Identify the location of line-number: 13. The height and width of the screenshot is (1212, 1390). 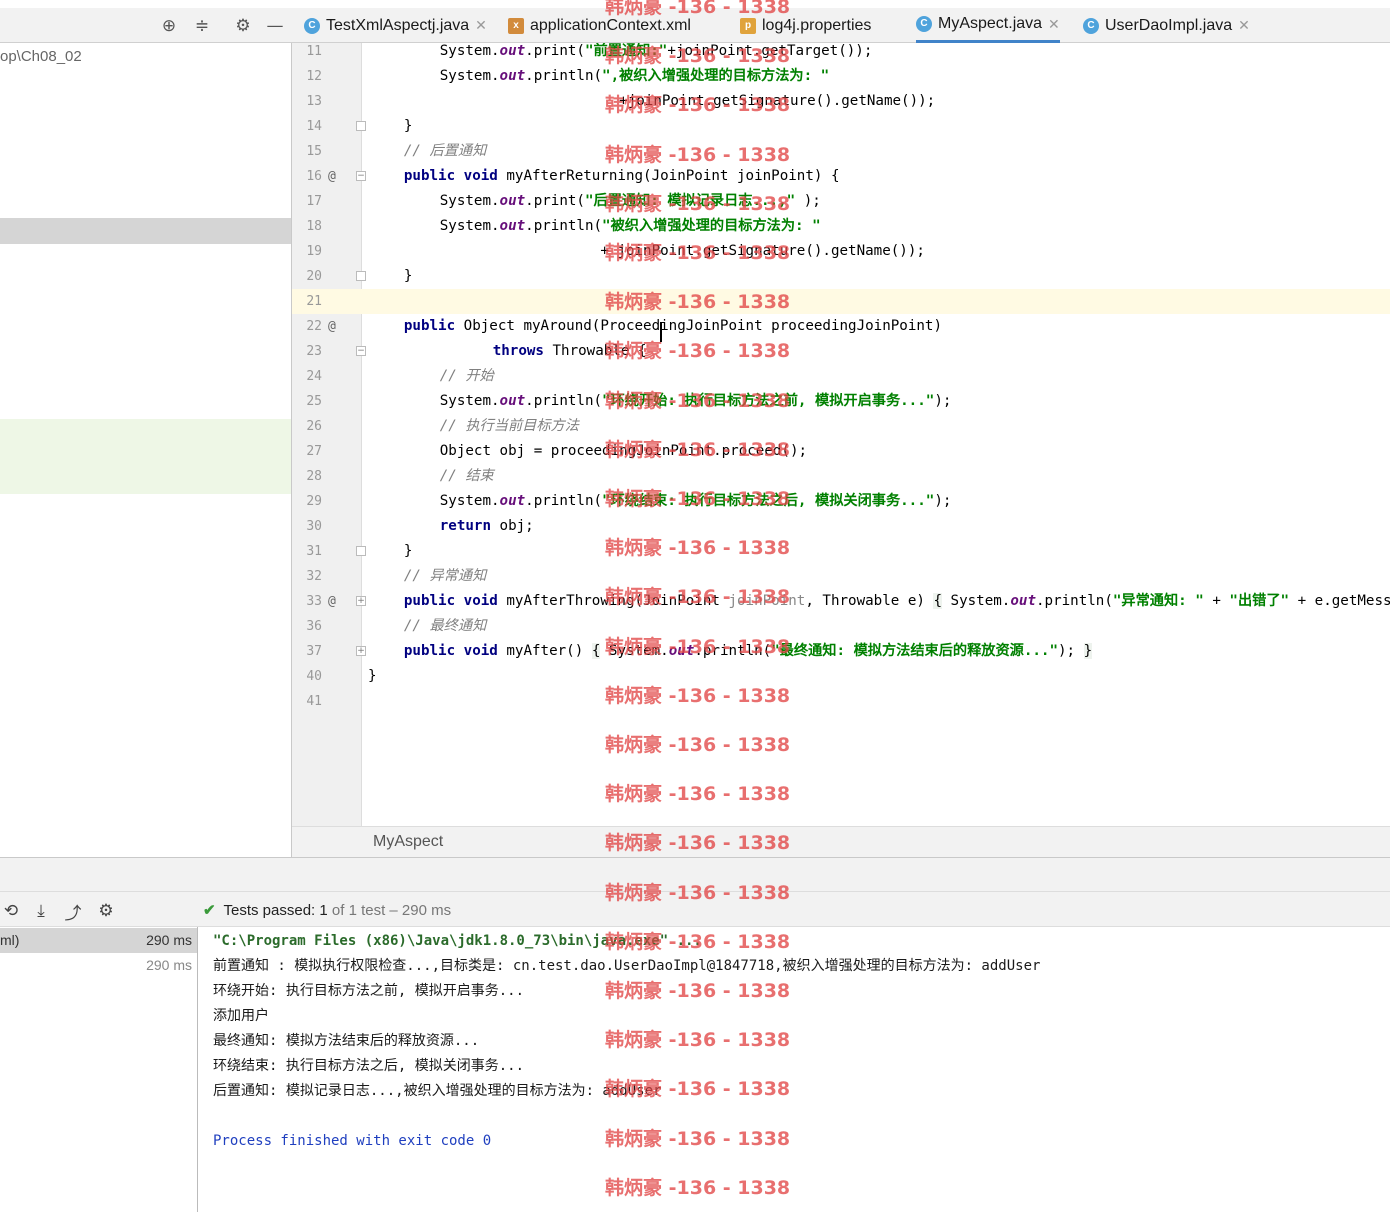
(314, 101).